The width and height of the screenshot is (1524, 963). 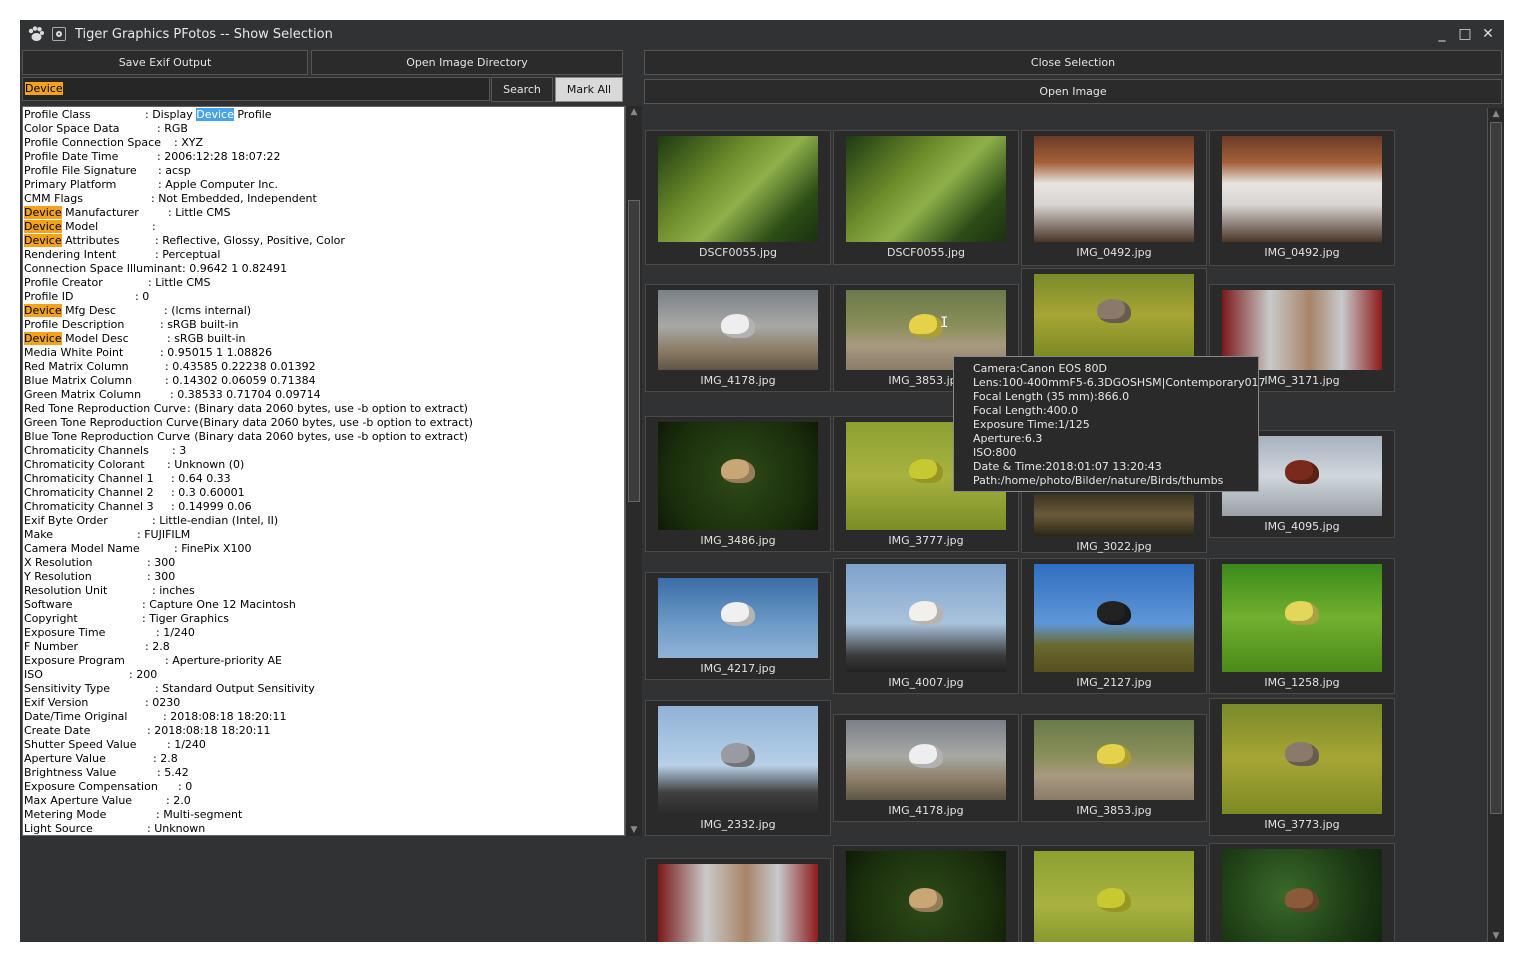 What do you see at coordinates (64, 633) in the screenshot?
I see `exif-key: Exposure Time` at bounding box center [64, 633].